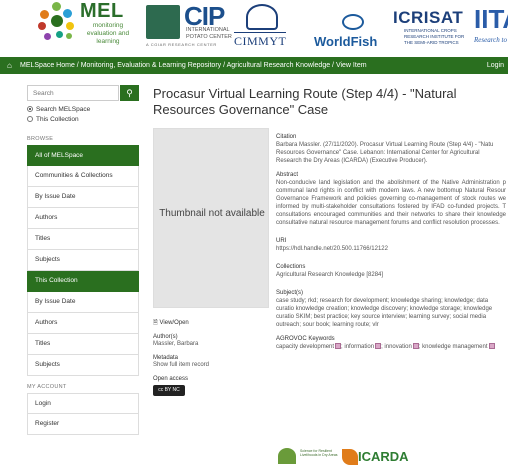 The image size is (508, 469). Describe the element at coordinates (397, 347) in the screenshot. I see `agrovoc-keyword: innovation` at that location.